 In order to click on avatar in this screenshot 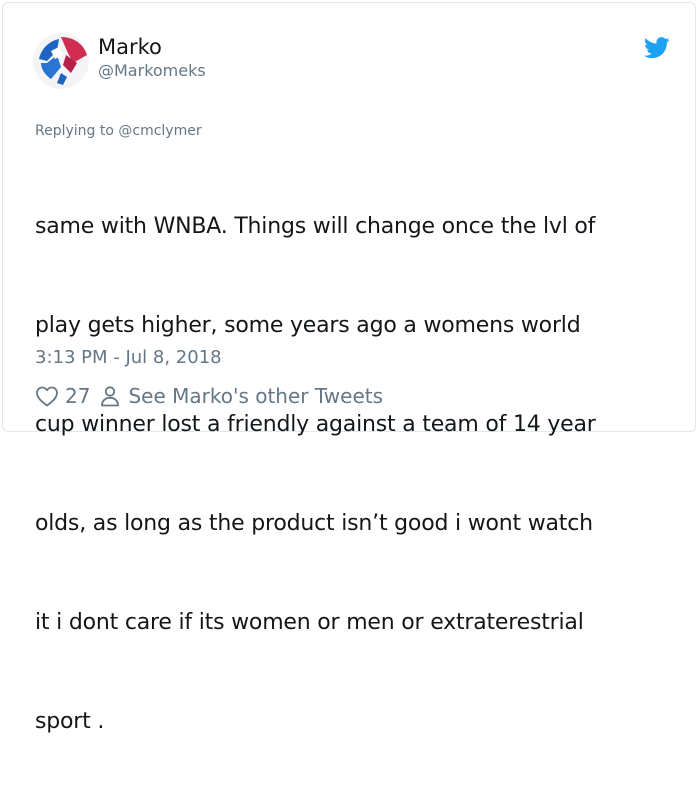, I will do `click(61, 61)`.